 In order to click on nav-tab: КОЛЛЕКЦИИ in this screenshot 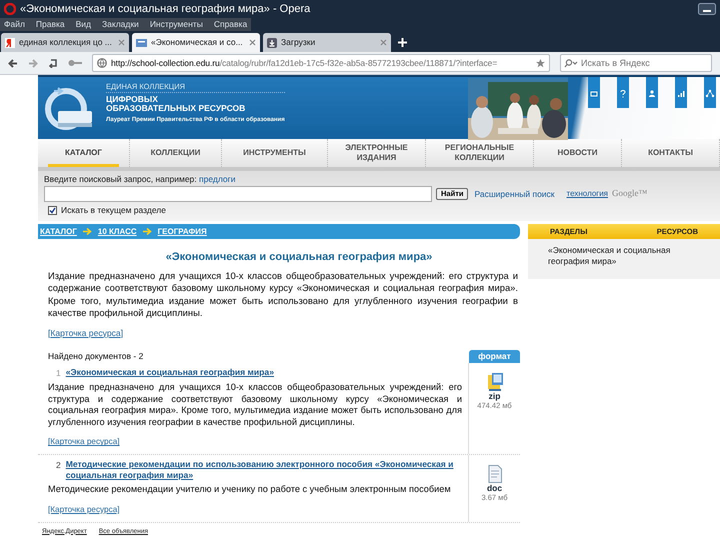, I will do `click(176, 153)`.